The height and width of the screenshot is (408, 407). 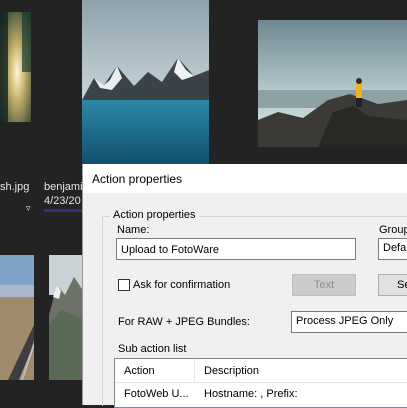 I want to click on dialog-title: Action properties, so click(x=137, y=179).